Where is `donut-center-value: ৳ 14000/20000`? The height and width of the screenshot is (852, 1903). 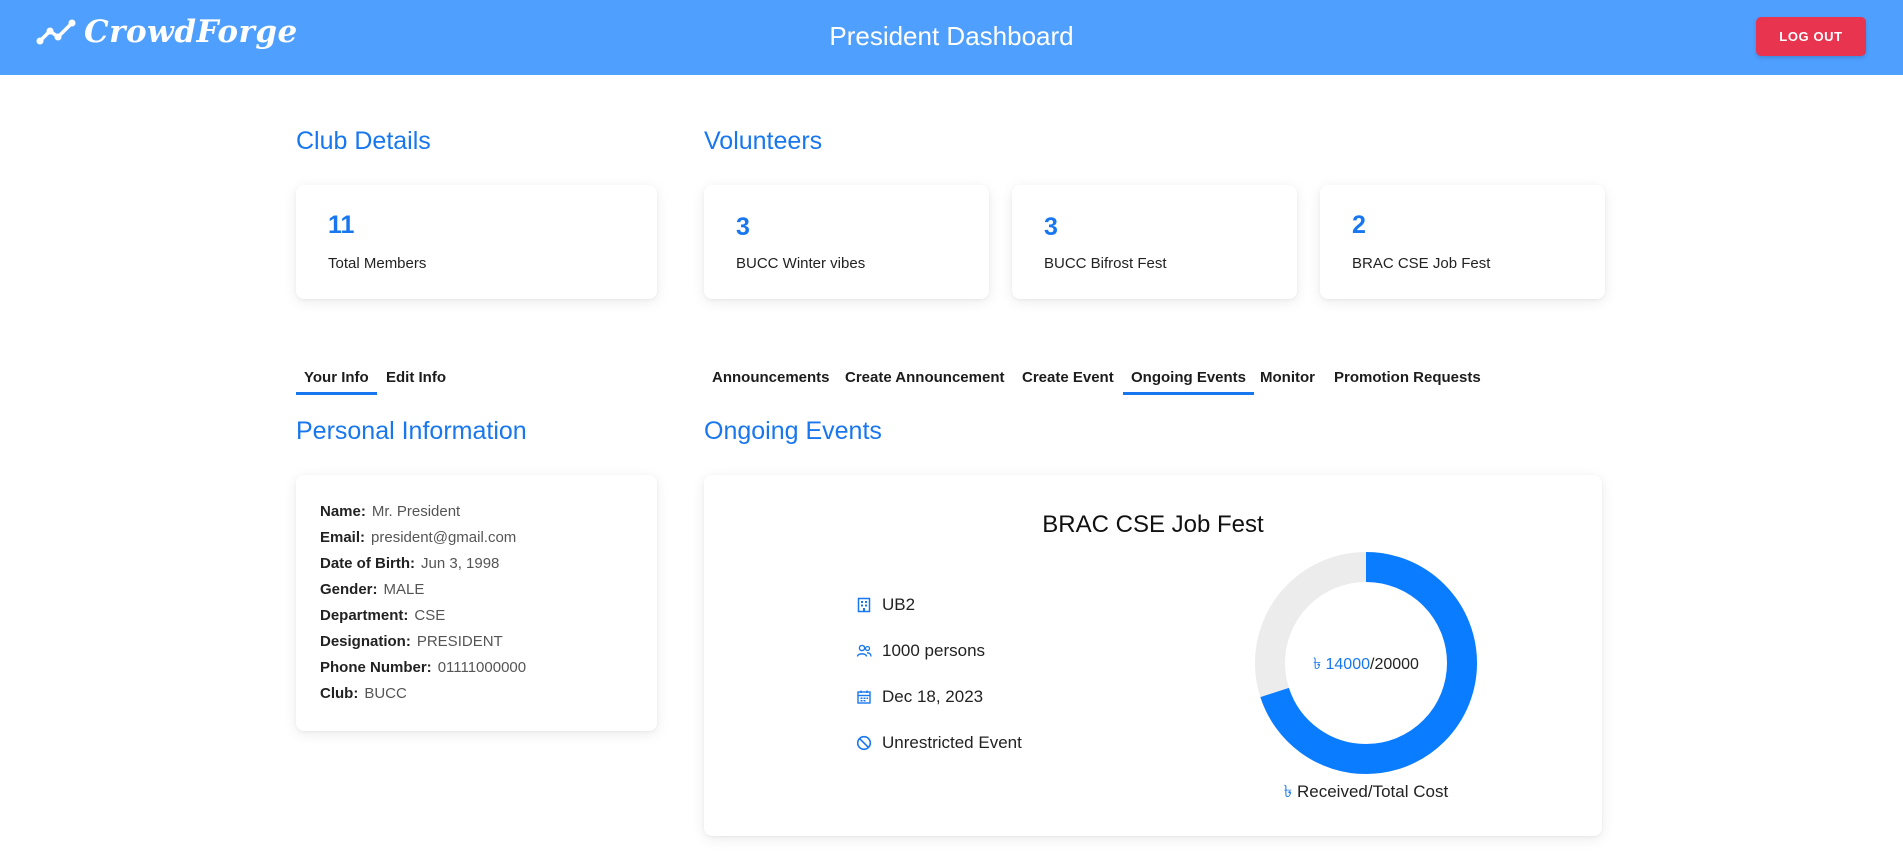
donut-center-value: ৳ 14000/20000 is located at coordinates (1366, 664).